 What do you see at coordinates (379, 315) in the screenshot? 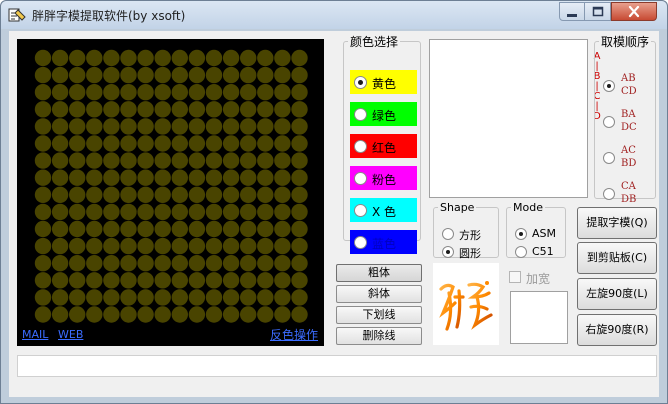
I see `underline-button: 下划线` at bounding box center [379, 315].